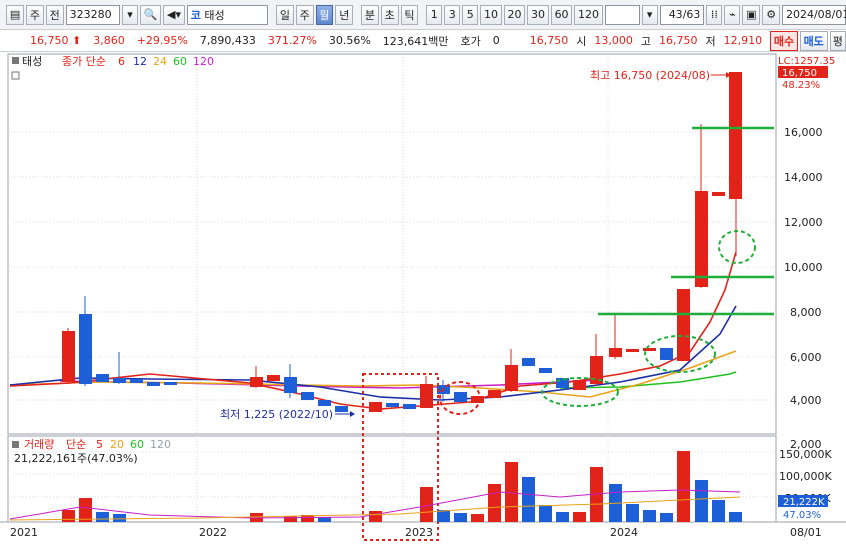 The image size is (846, 545). Describe the element at coordinates (409, 14) in the screenshot. I see `interval-tick: 틱` at that location.